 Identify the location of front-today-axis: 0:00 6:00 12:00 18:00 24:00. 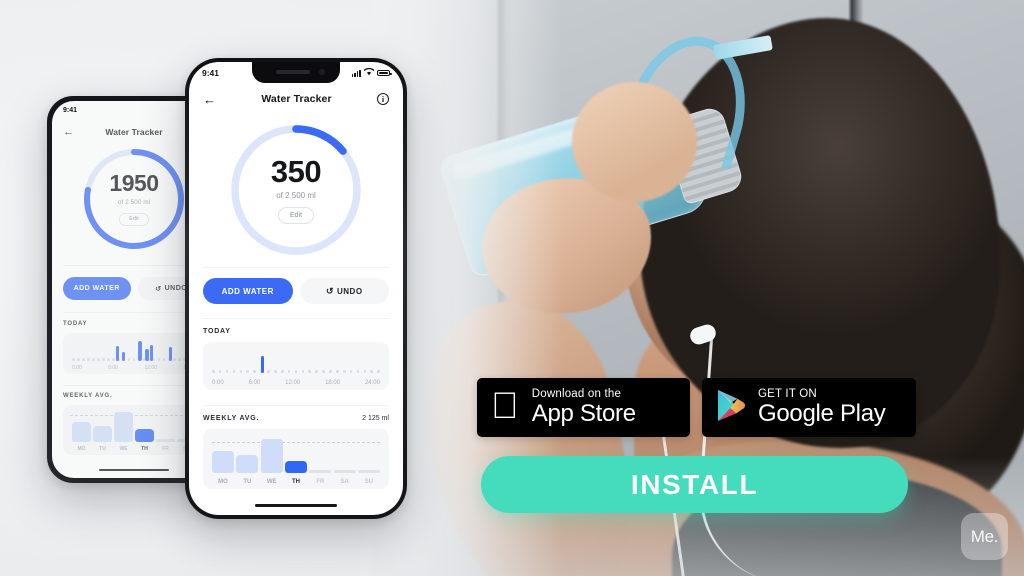
(296, 383).